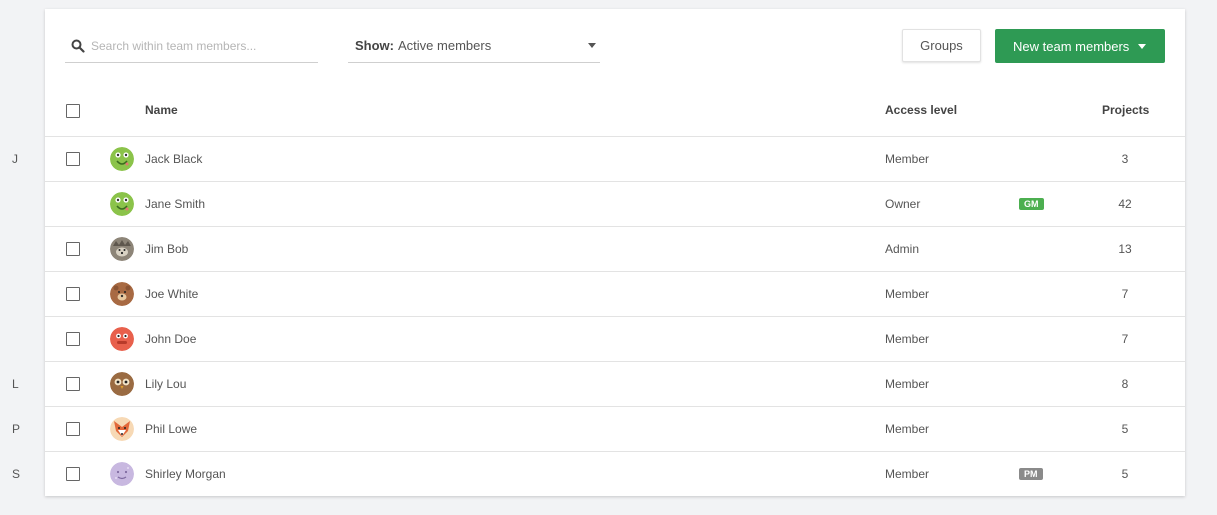 Image resolution: width=1217 pixels, height=515 pixels. What do you see at coordinates (175, 204) in the screenshot?
I see `member-name: Jane Smith` at bounding box center [175, 204].